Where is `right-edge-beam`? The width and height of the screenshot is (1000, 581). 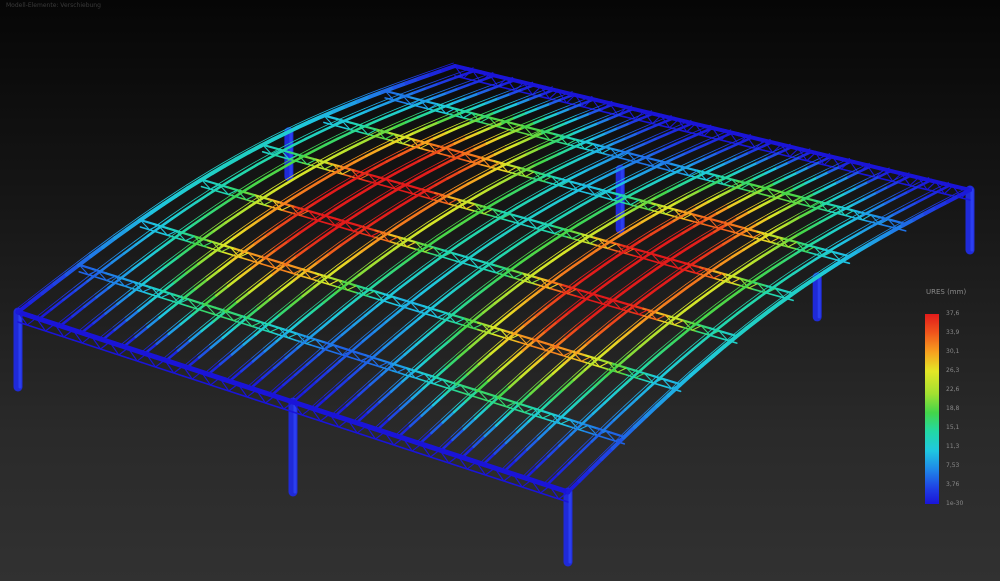 right-edge-beam is located at coordinates (574, 486).